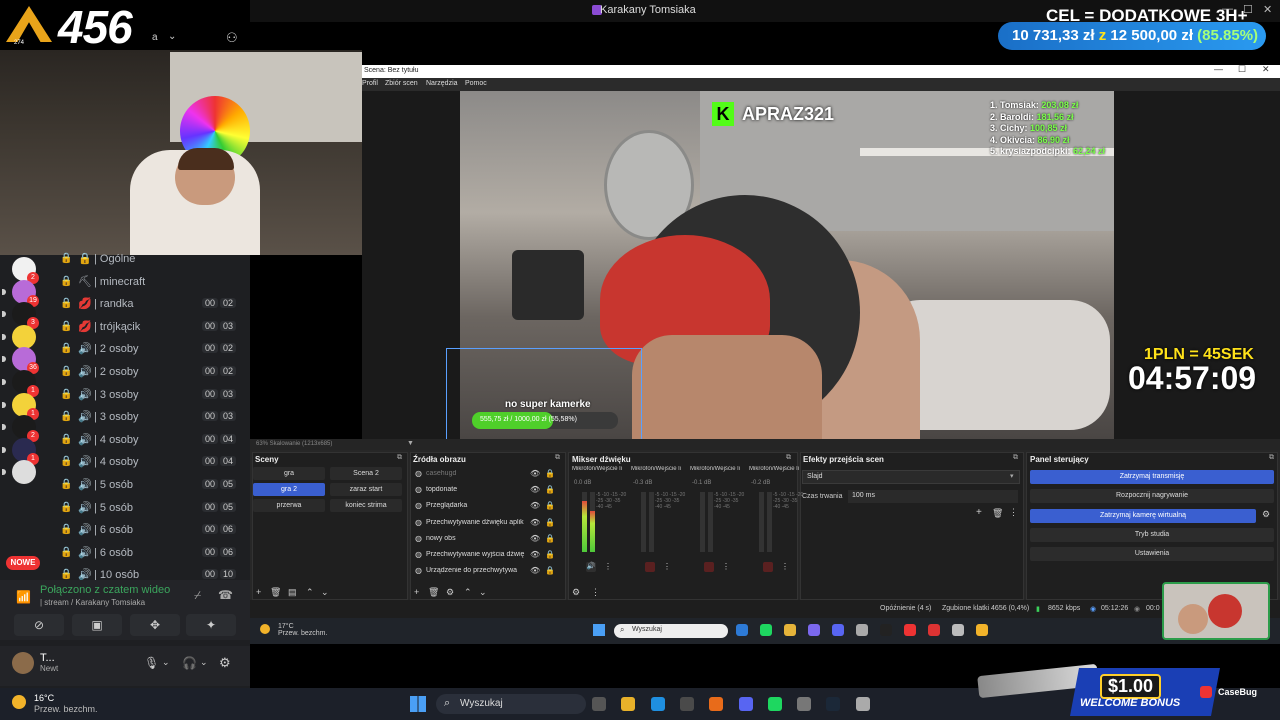  What do you see at coordinates (401, 83) in the screenshot?
I see `menu-scene-collection: Zbiór scen` at bounding box center [401, 83].